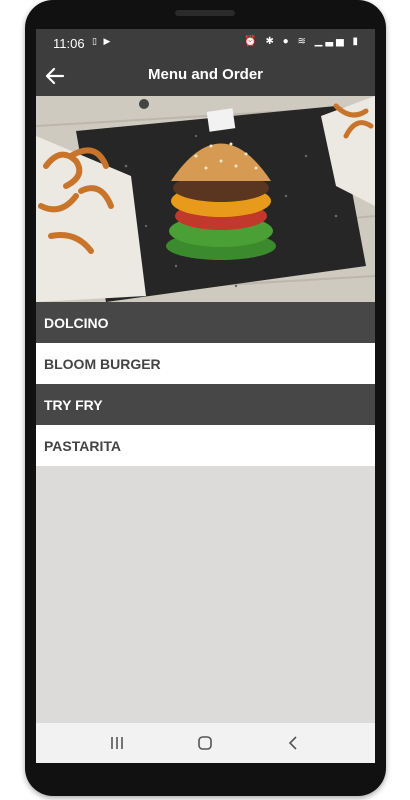 Image resolution: width=410 pixels, height=800 pixels. I want to click on signal-icon: ▁▃▅, so click(330, 41).